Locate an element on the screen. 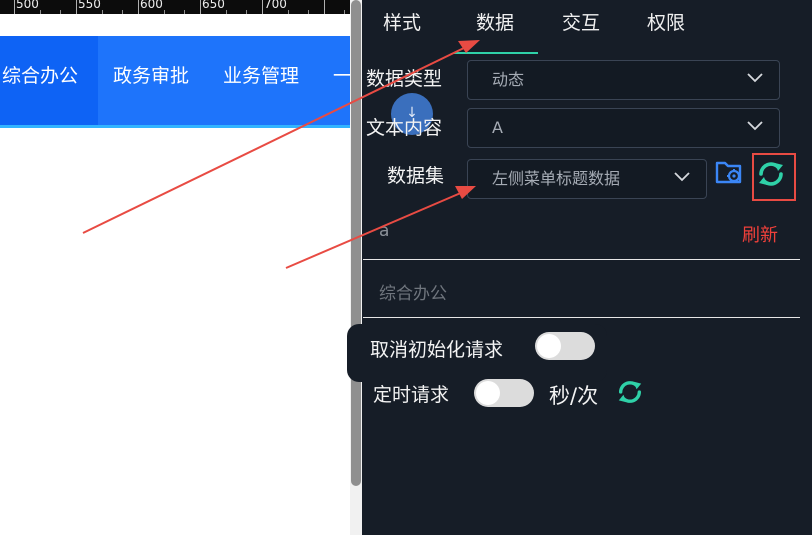 The width and height of the screenshot is (812, 535). tab-style: 样式 is located at coordinates (402, 21).